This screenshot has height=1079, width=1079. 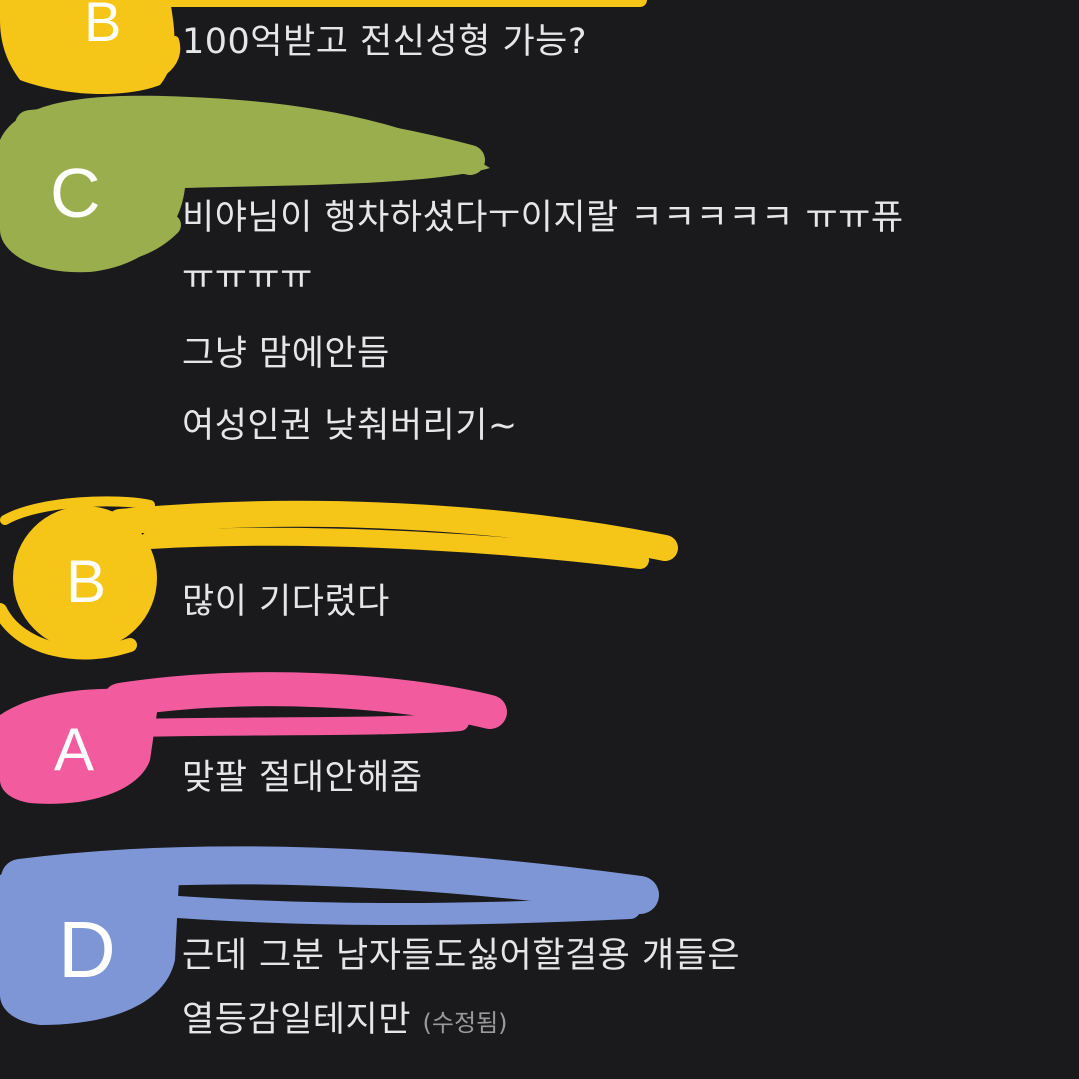 I want to click on edited-label: (수정됨), so click(x=465, y=1023).